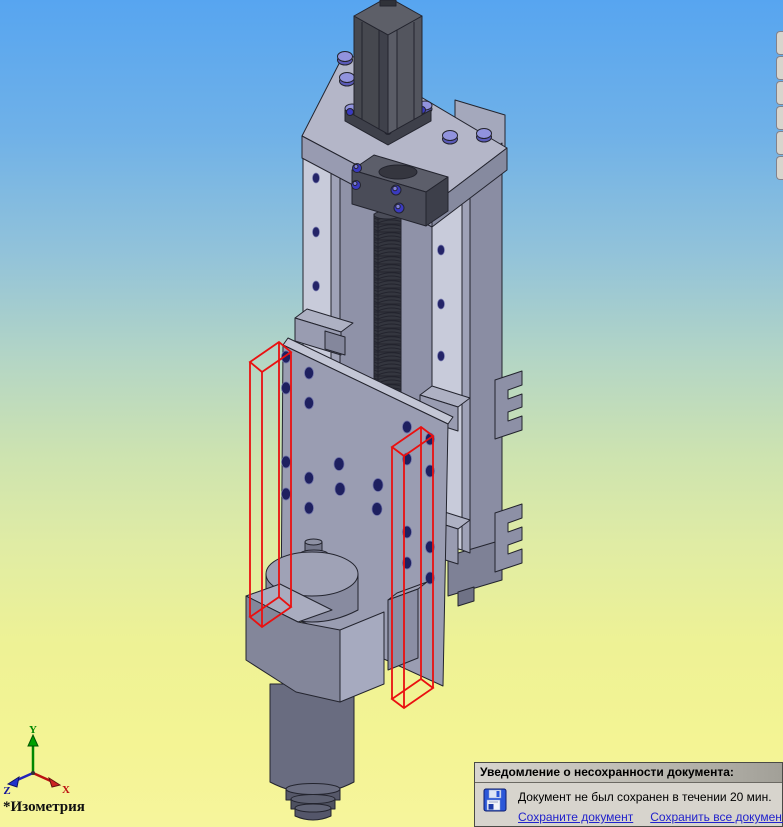 Image resolution: width=783 pixels, height=827 pixels. I want to click on floppy-disk-icon, so click(496, 805).